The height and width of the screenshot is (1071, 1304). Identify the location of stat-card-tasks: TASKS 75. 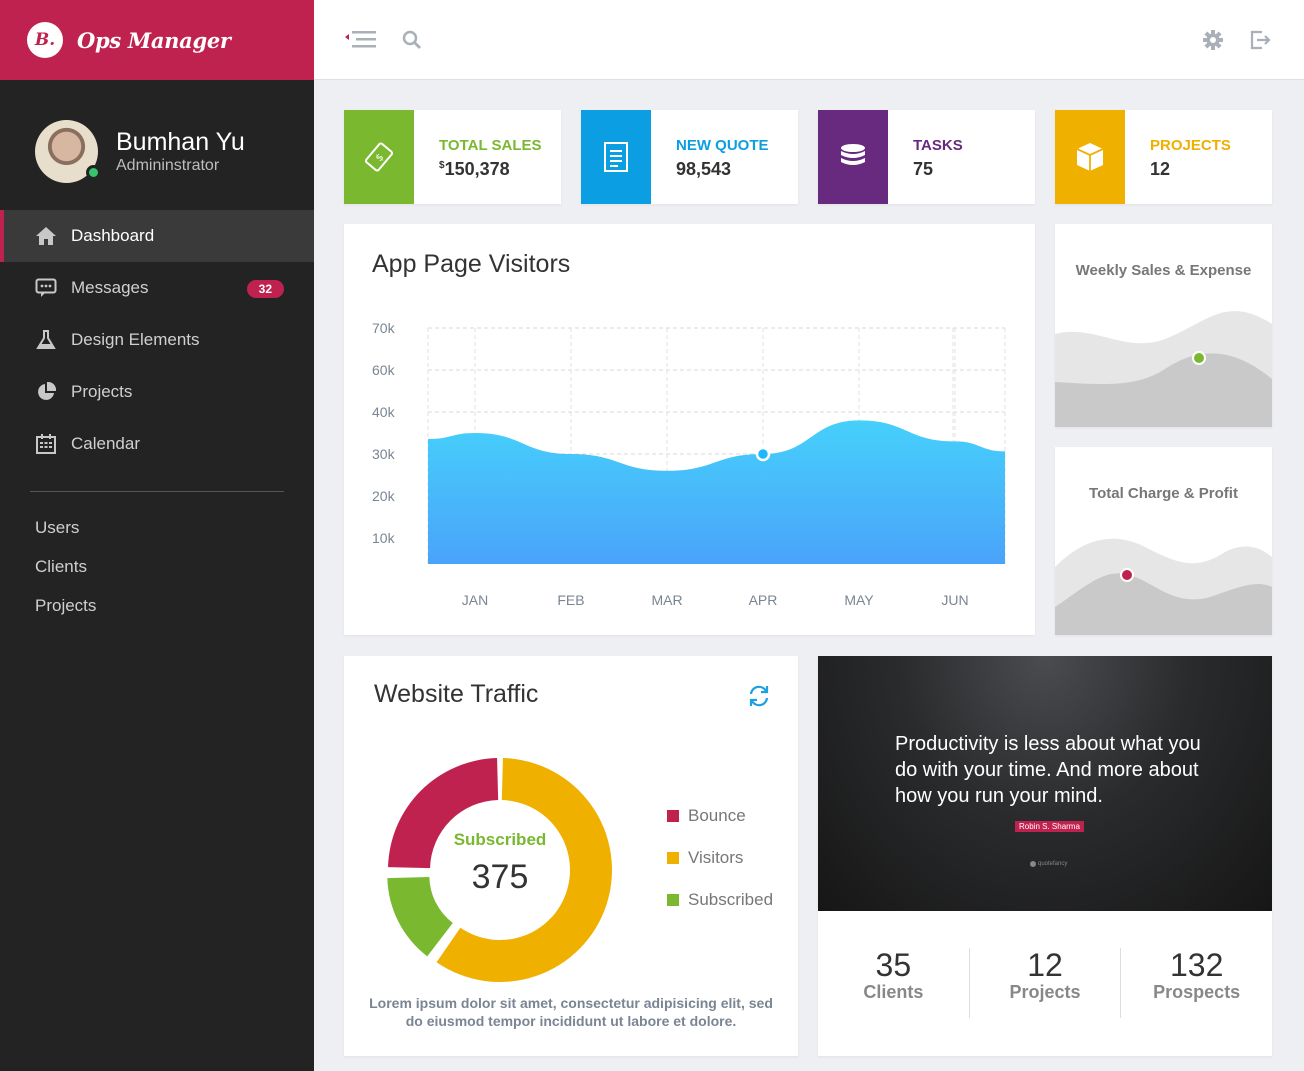
(926, 157).